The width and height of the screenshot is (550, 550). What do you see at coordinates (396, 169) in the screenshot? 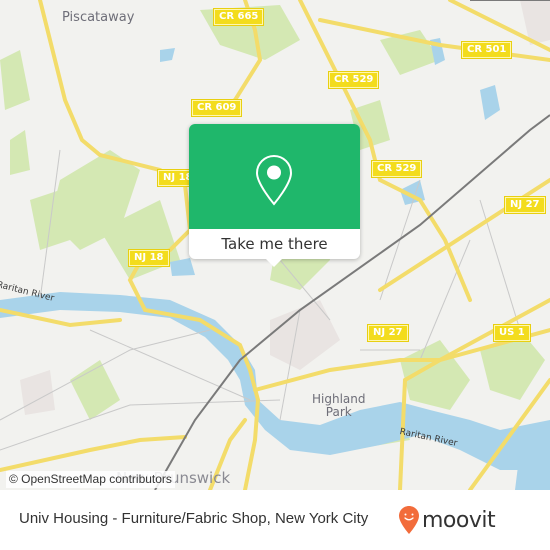
I see `road-label-cr529-mid: CR 529` at bounding box center [396, 169].